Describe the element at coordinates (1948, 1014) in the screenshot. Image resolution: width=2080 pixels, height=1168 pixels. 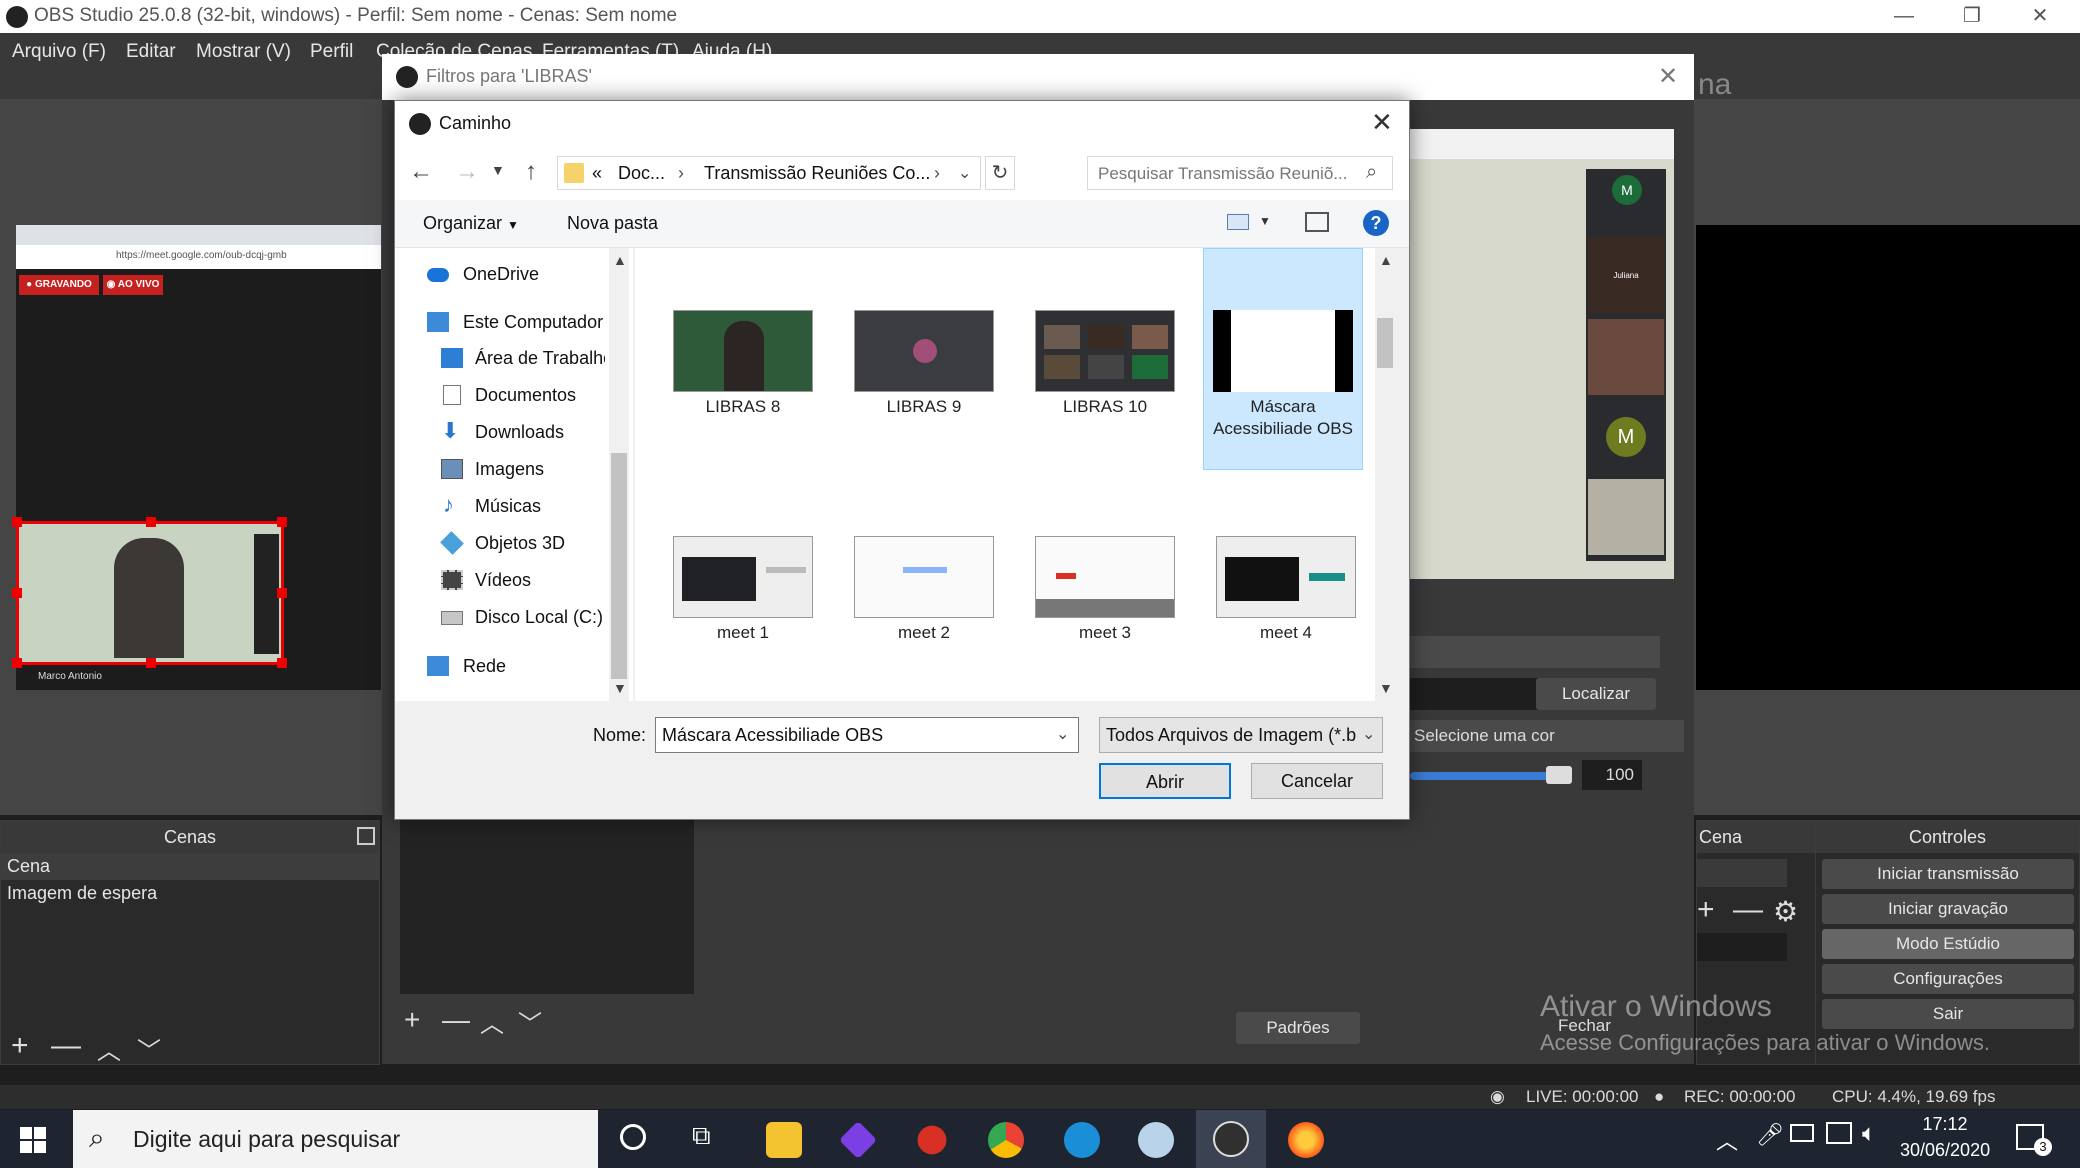
I see `exit-button: Sair` at that location.